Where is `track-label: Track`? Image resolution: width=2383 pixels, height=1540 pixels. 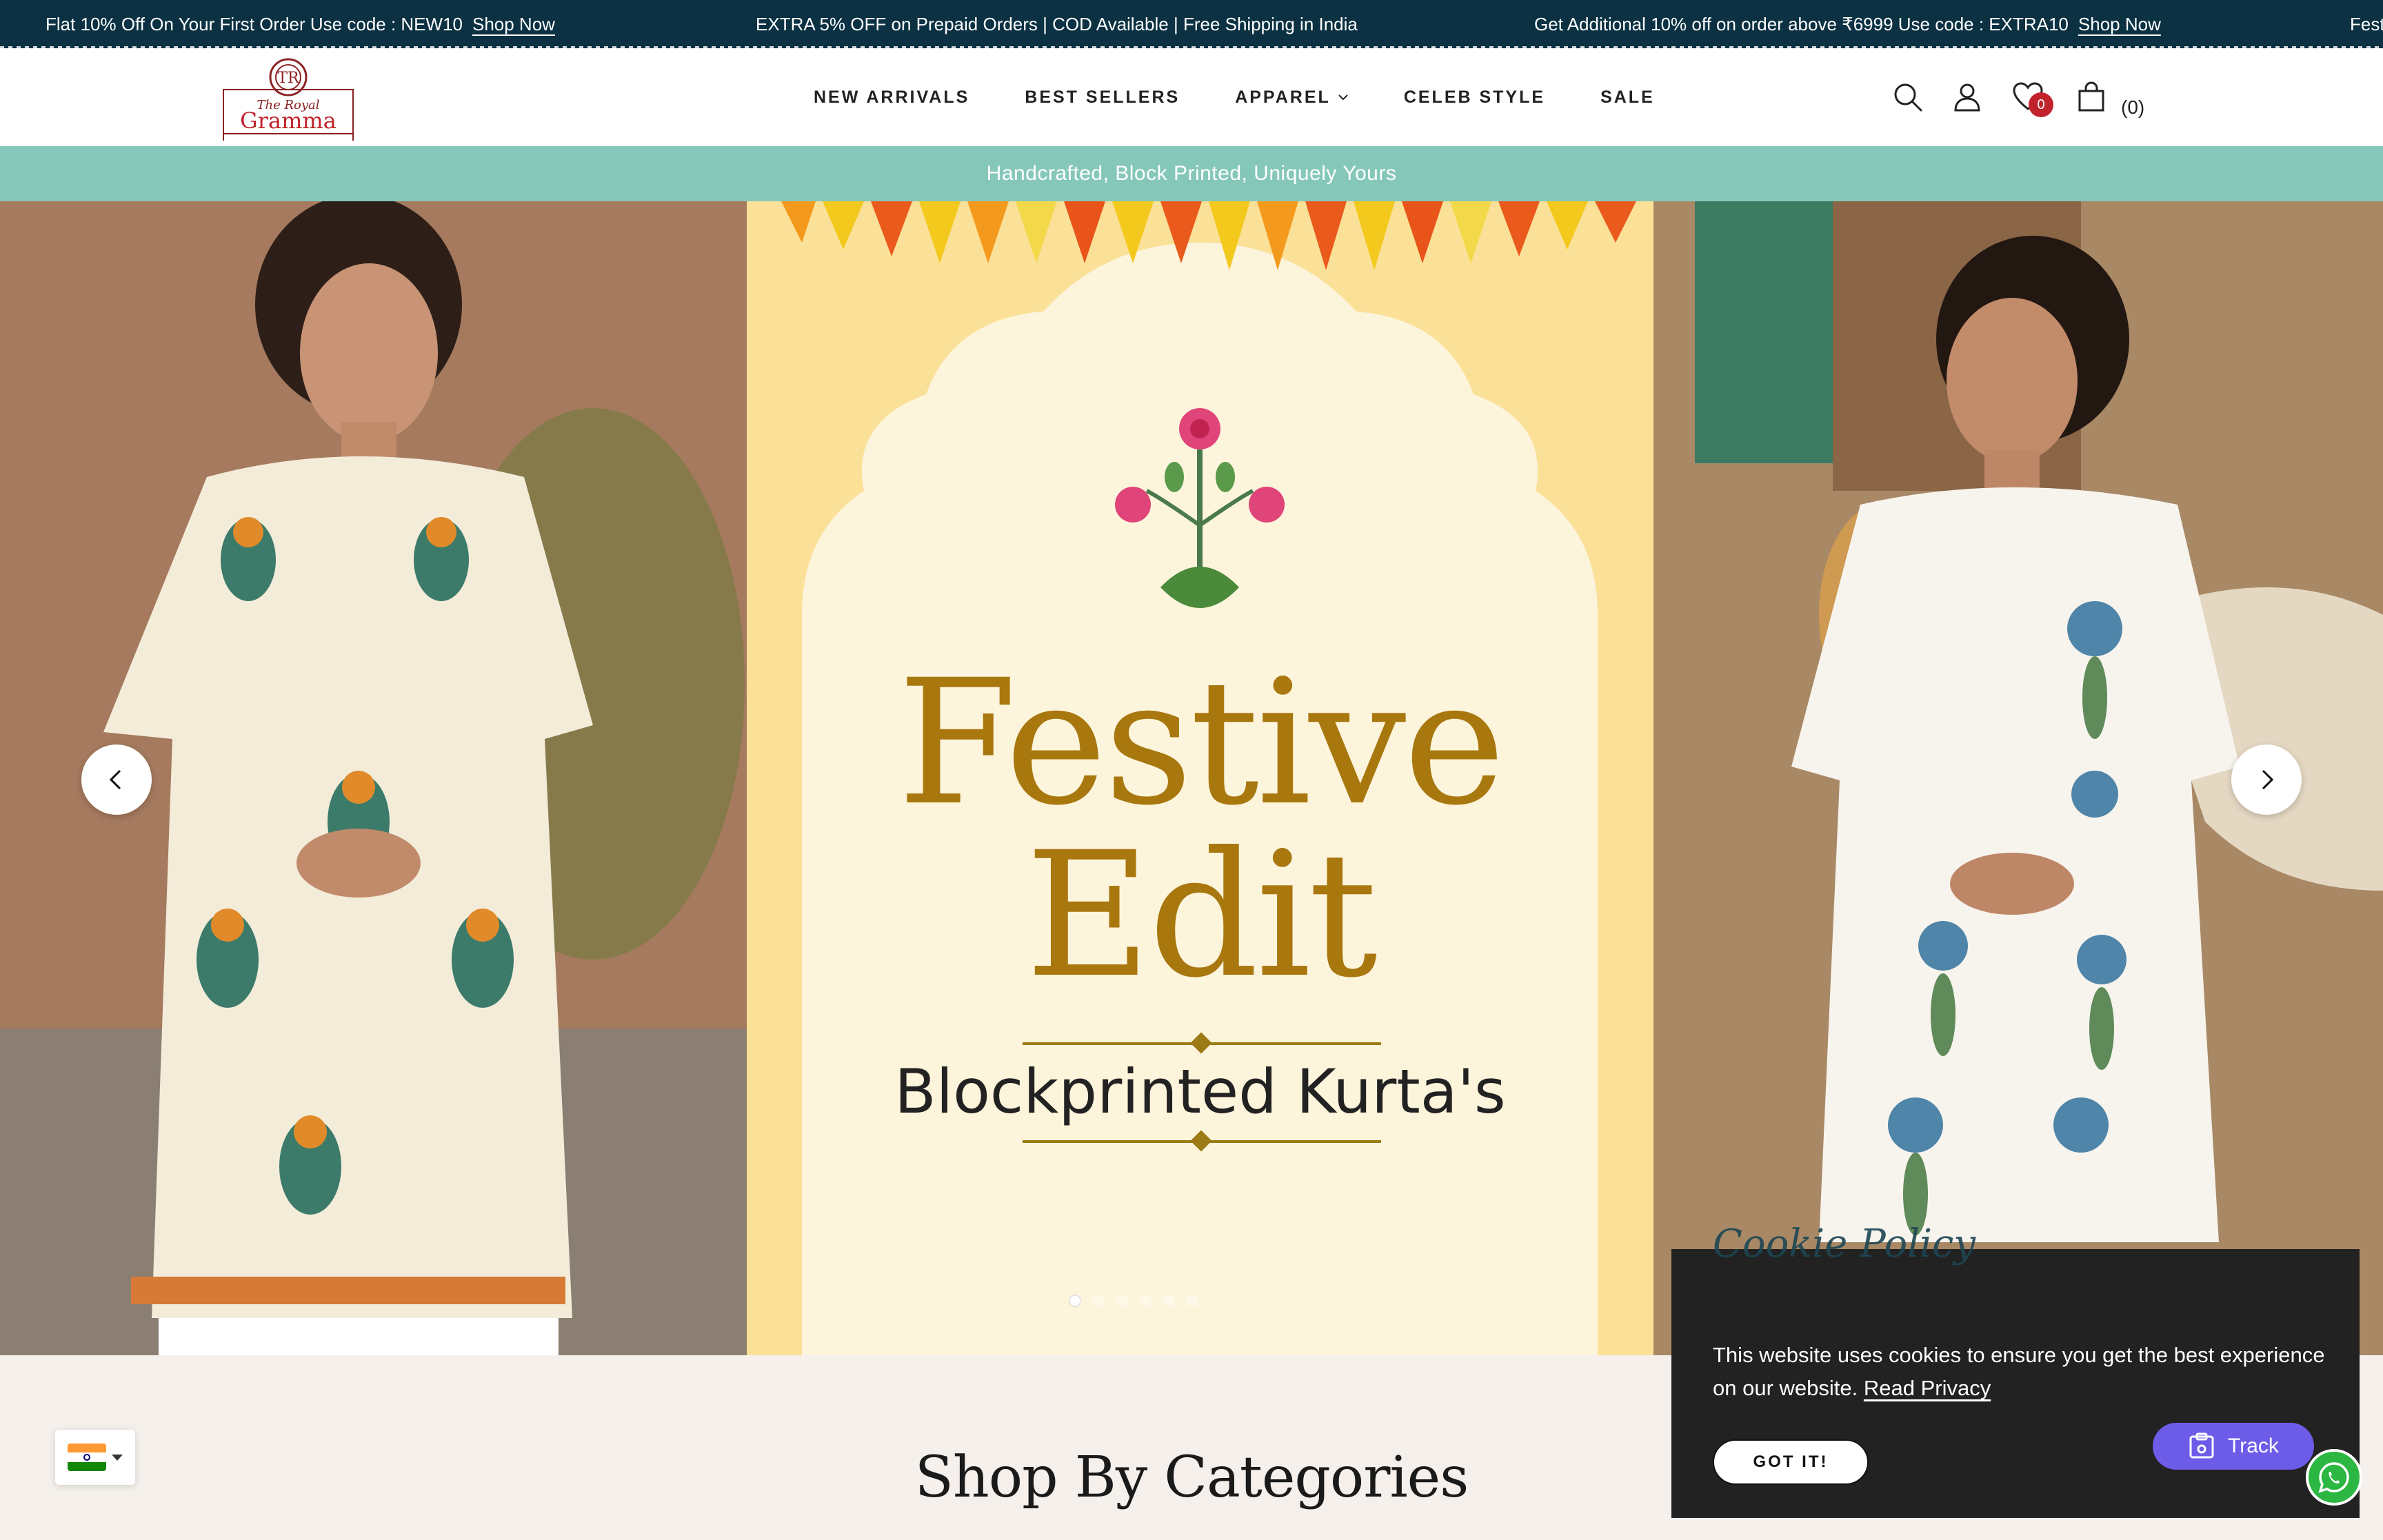
track-label: Track is located at coordinates (2253, 1446).